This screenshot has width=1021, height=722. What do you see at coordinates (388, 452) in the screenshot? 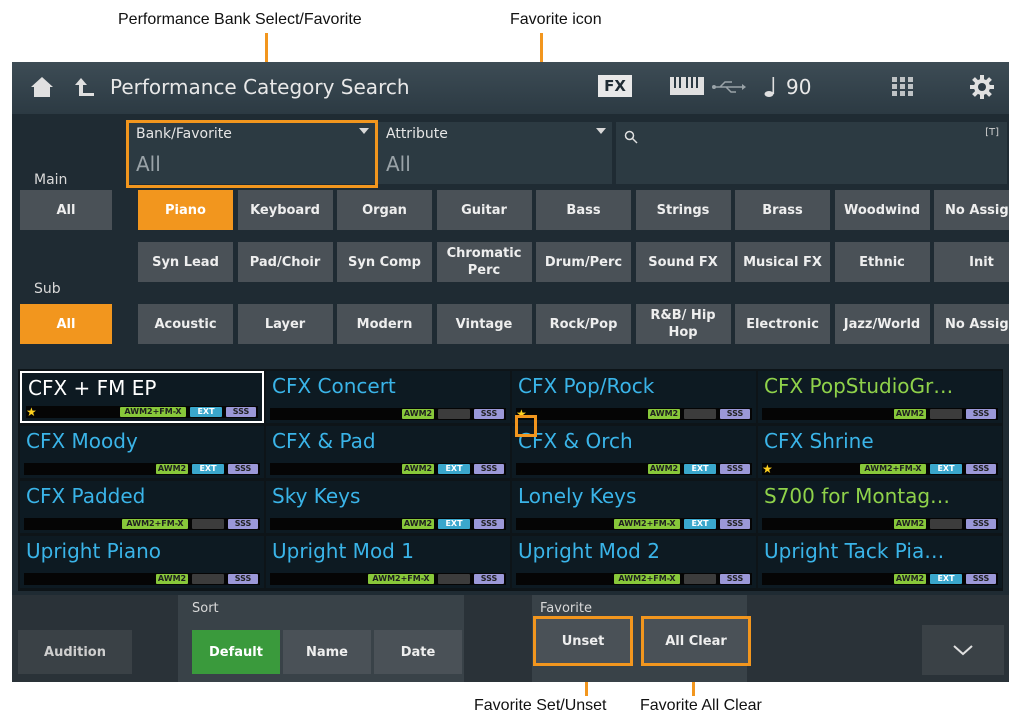
I see `performance-item: CFX & Pad SSS EXT AWM2` at bounding box center [388, 452].